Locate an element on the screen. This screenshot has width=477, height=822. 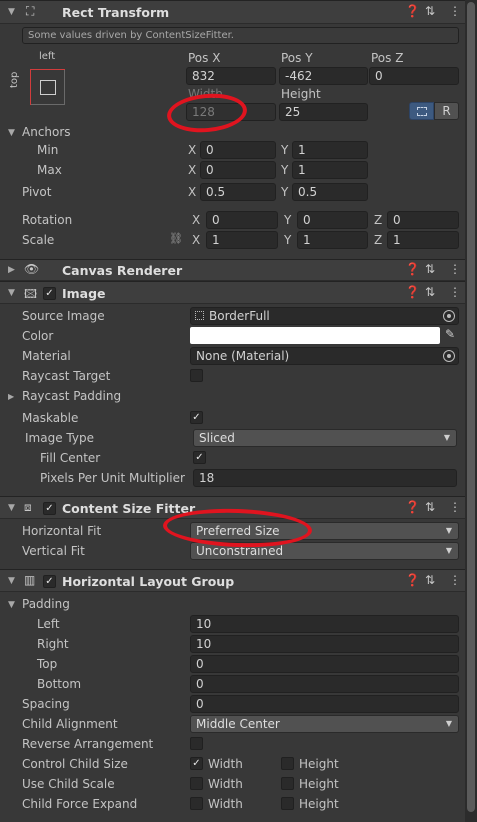
scale-y-field: 1 is located at coordinates (332, 240).